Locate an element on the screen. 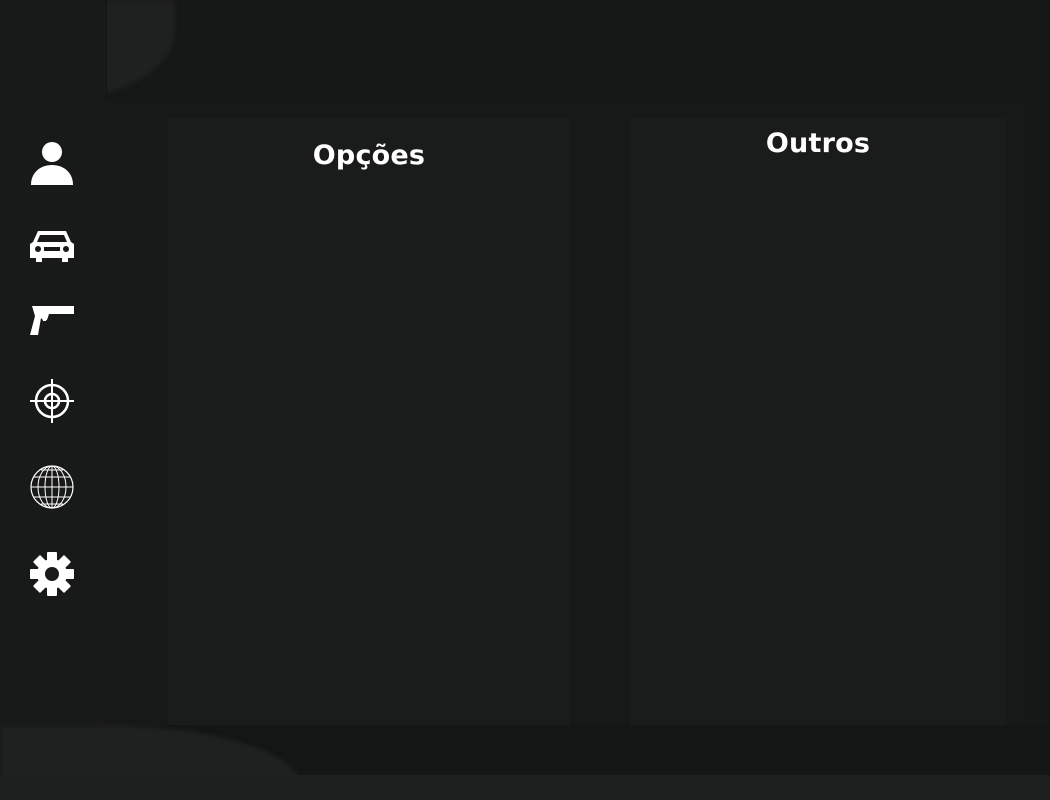 Image resolution: width=1050 pixels, height=800 pixels. sidebar-item-vehicles is located at coordinates (52, 245).